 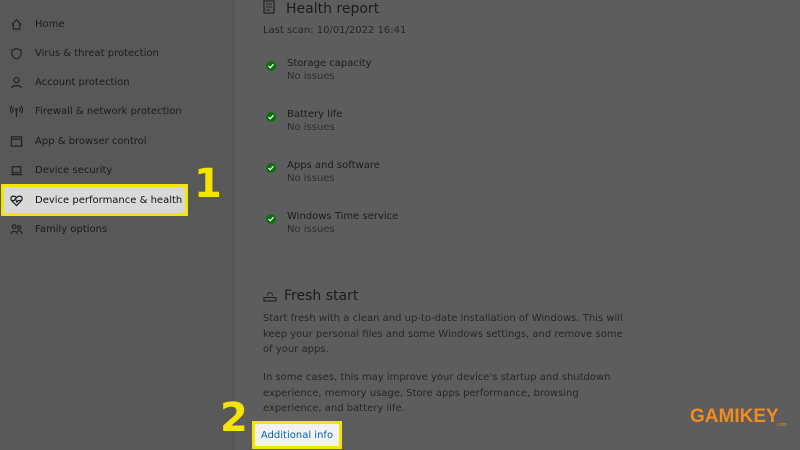 I want to click on sidebar-item-label: Family options, so click(x=71, y=229).